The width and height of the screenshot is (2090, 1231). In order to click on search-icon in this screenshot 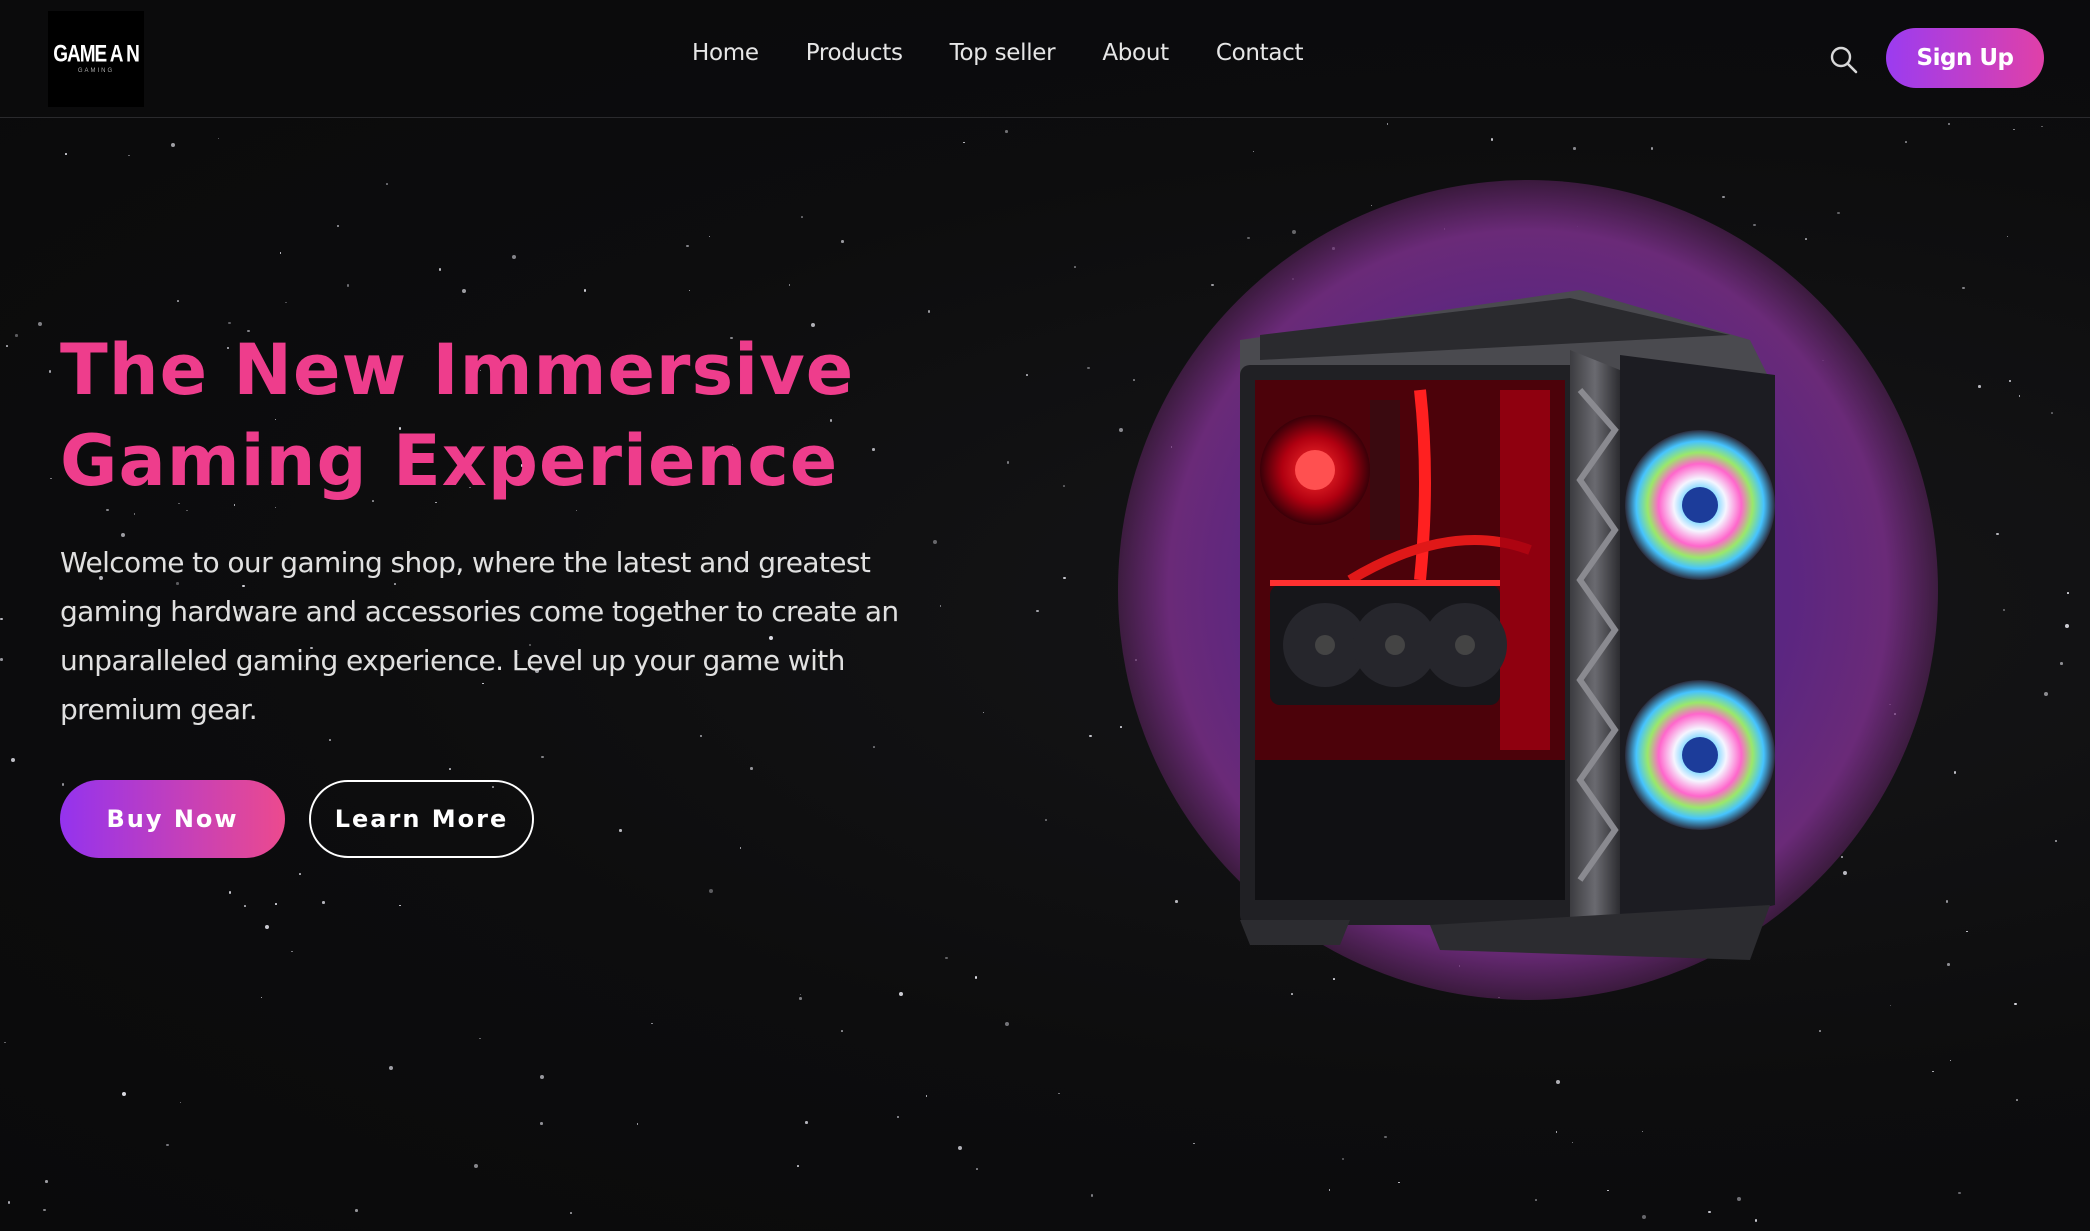, I will do `click(1844, 60)`.